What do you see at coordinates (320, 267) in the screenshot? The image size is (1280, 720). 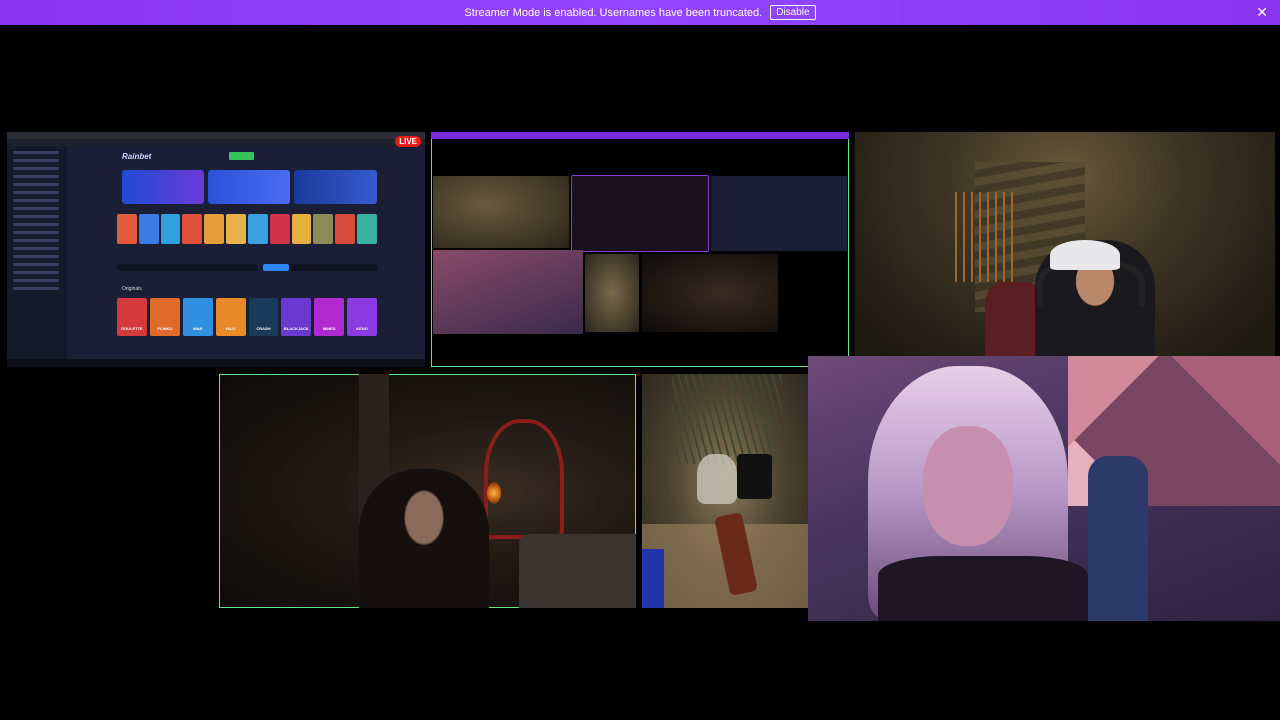 I see `game-filter-tabs` at bounding box center [320, 267].